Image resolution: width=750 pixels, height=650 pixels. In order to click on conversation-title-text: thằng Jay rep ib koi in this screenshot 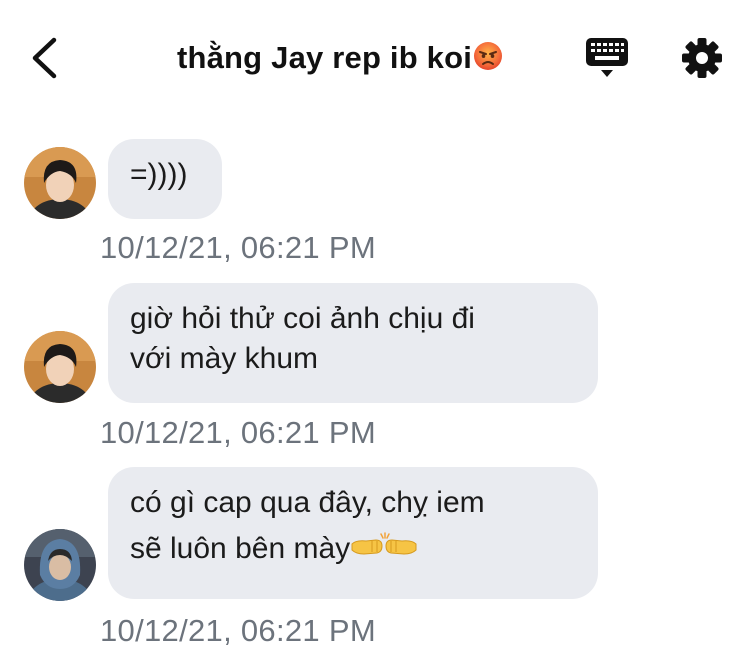, I will do `click(324, 57)`.